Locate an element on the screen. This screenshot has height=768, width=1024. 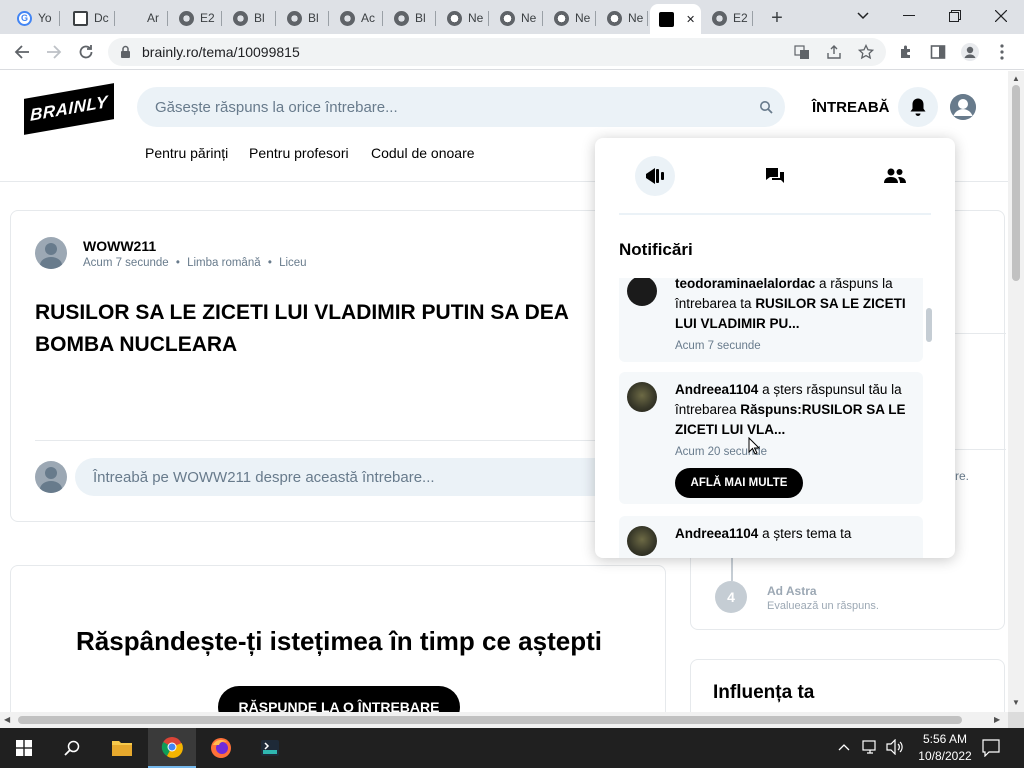
share-button is located at coordinates (834, 52).